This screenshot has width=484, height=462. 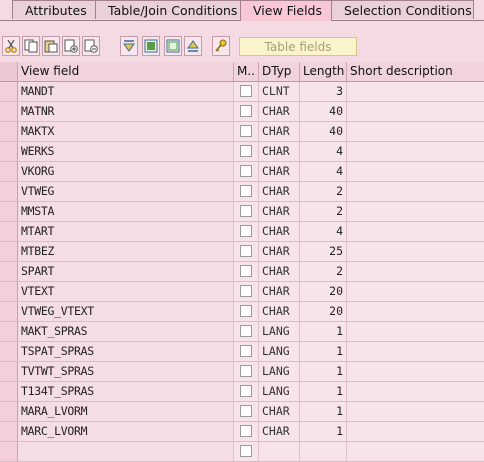 I want to click on table-row: MANDT CLNT 3, so click(x=242, y=92).